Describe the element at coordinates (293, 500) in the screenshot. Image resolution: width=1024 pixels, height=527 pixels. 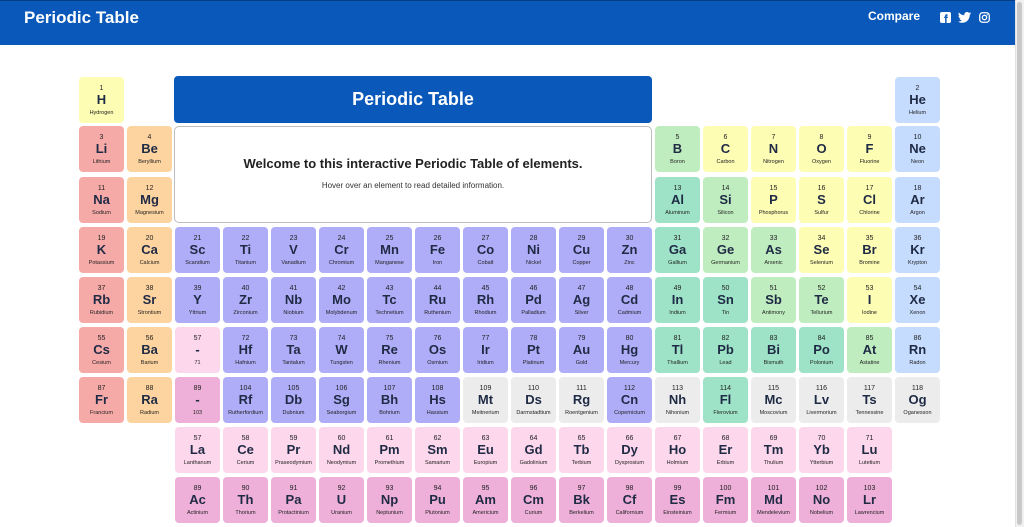
I see `element-tile-pa: 91 Pa Protactinium` at that location.